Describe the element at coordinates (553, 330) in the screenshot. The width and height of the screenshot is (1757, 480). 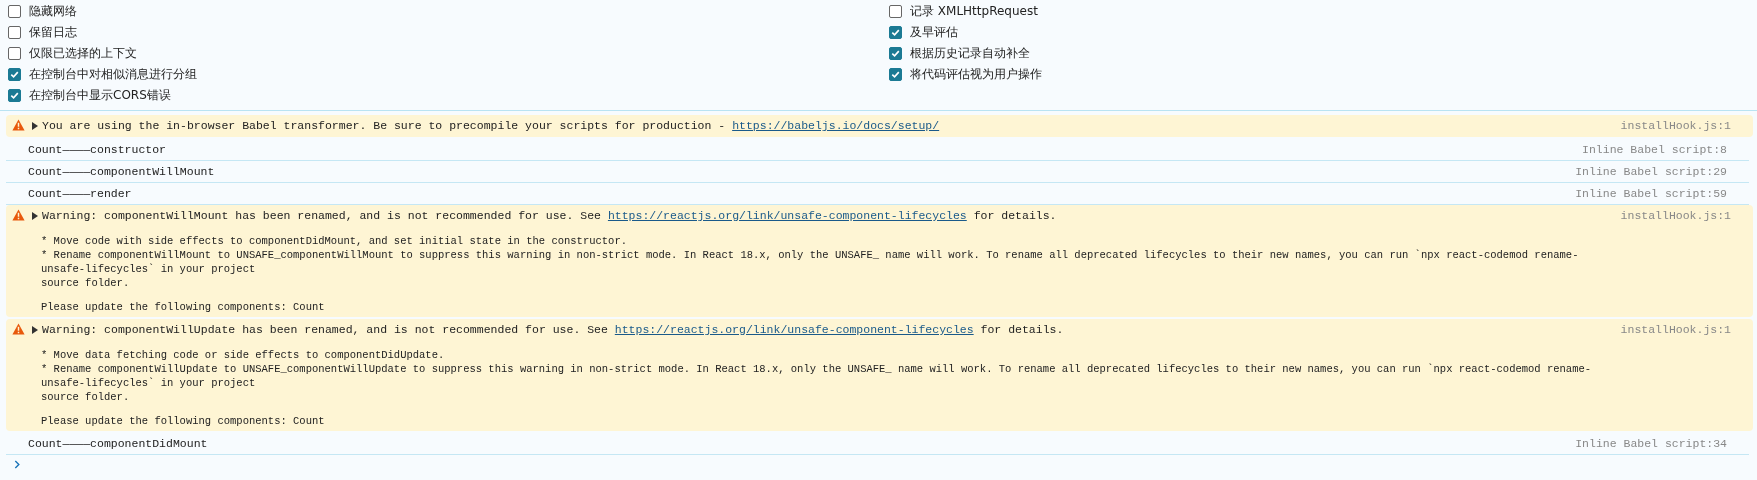
I see `message-text: Warning: componentWillUpdate has been renamed, and is not recommended for use. See https://reactjs.org/link/unsafe-component-lifecycles for details.` at that location.